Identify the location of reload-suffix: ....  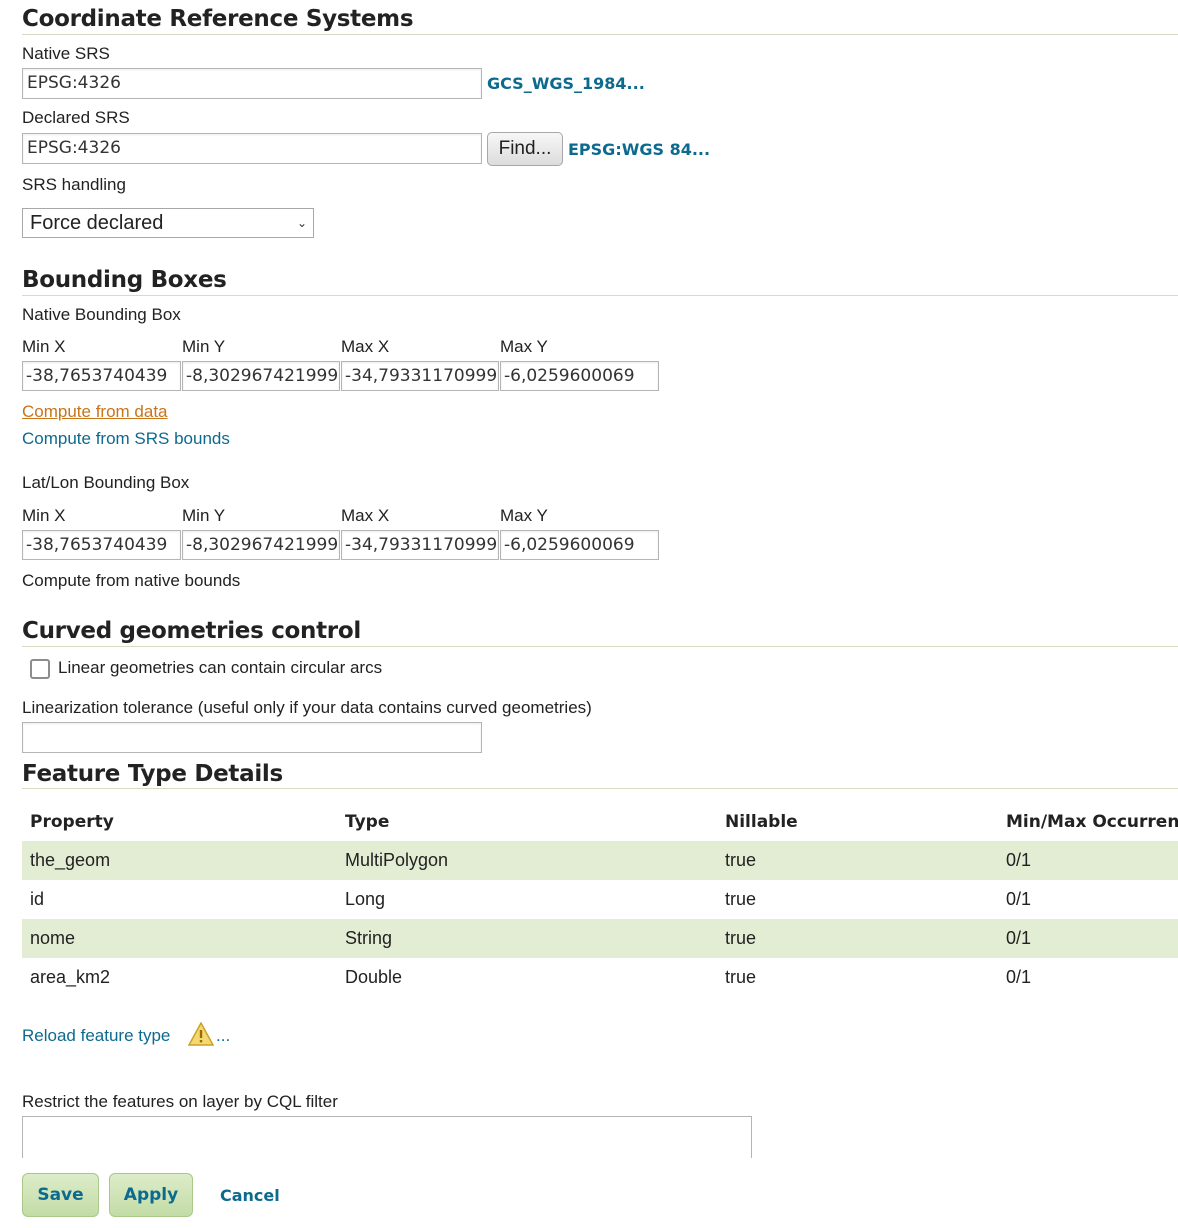
(223, 1036).